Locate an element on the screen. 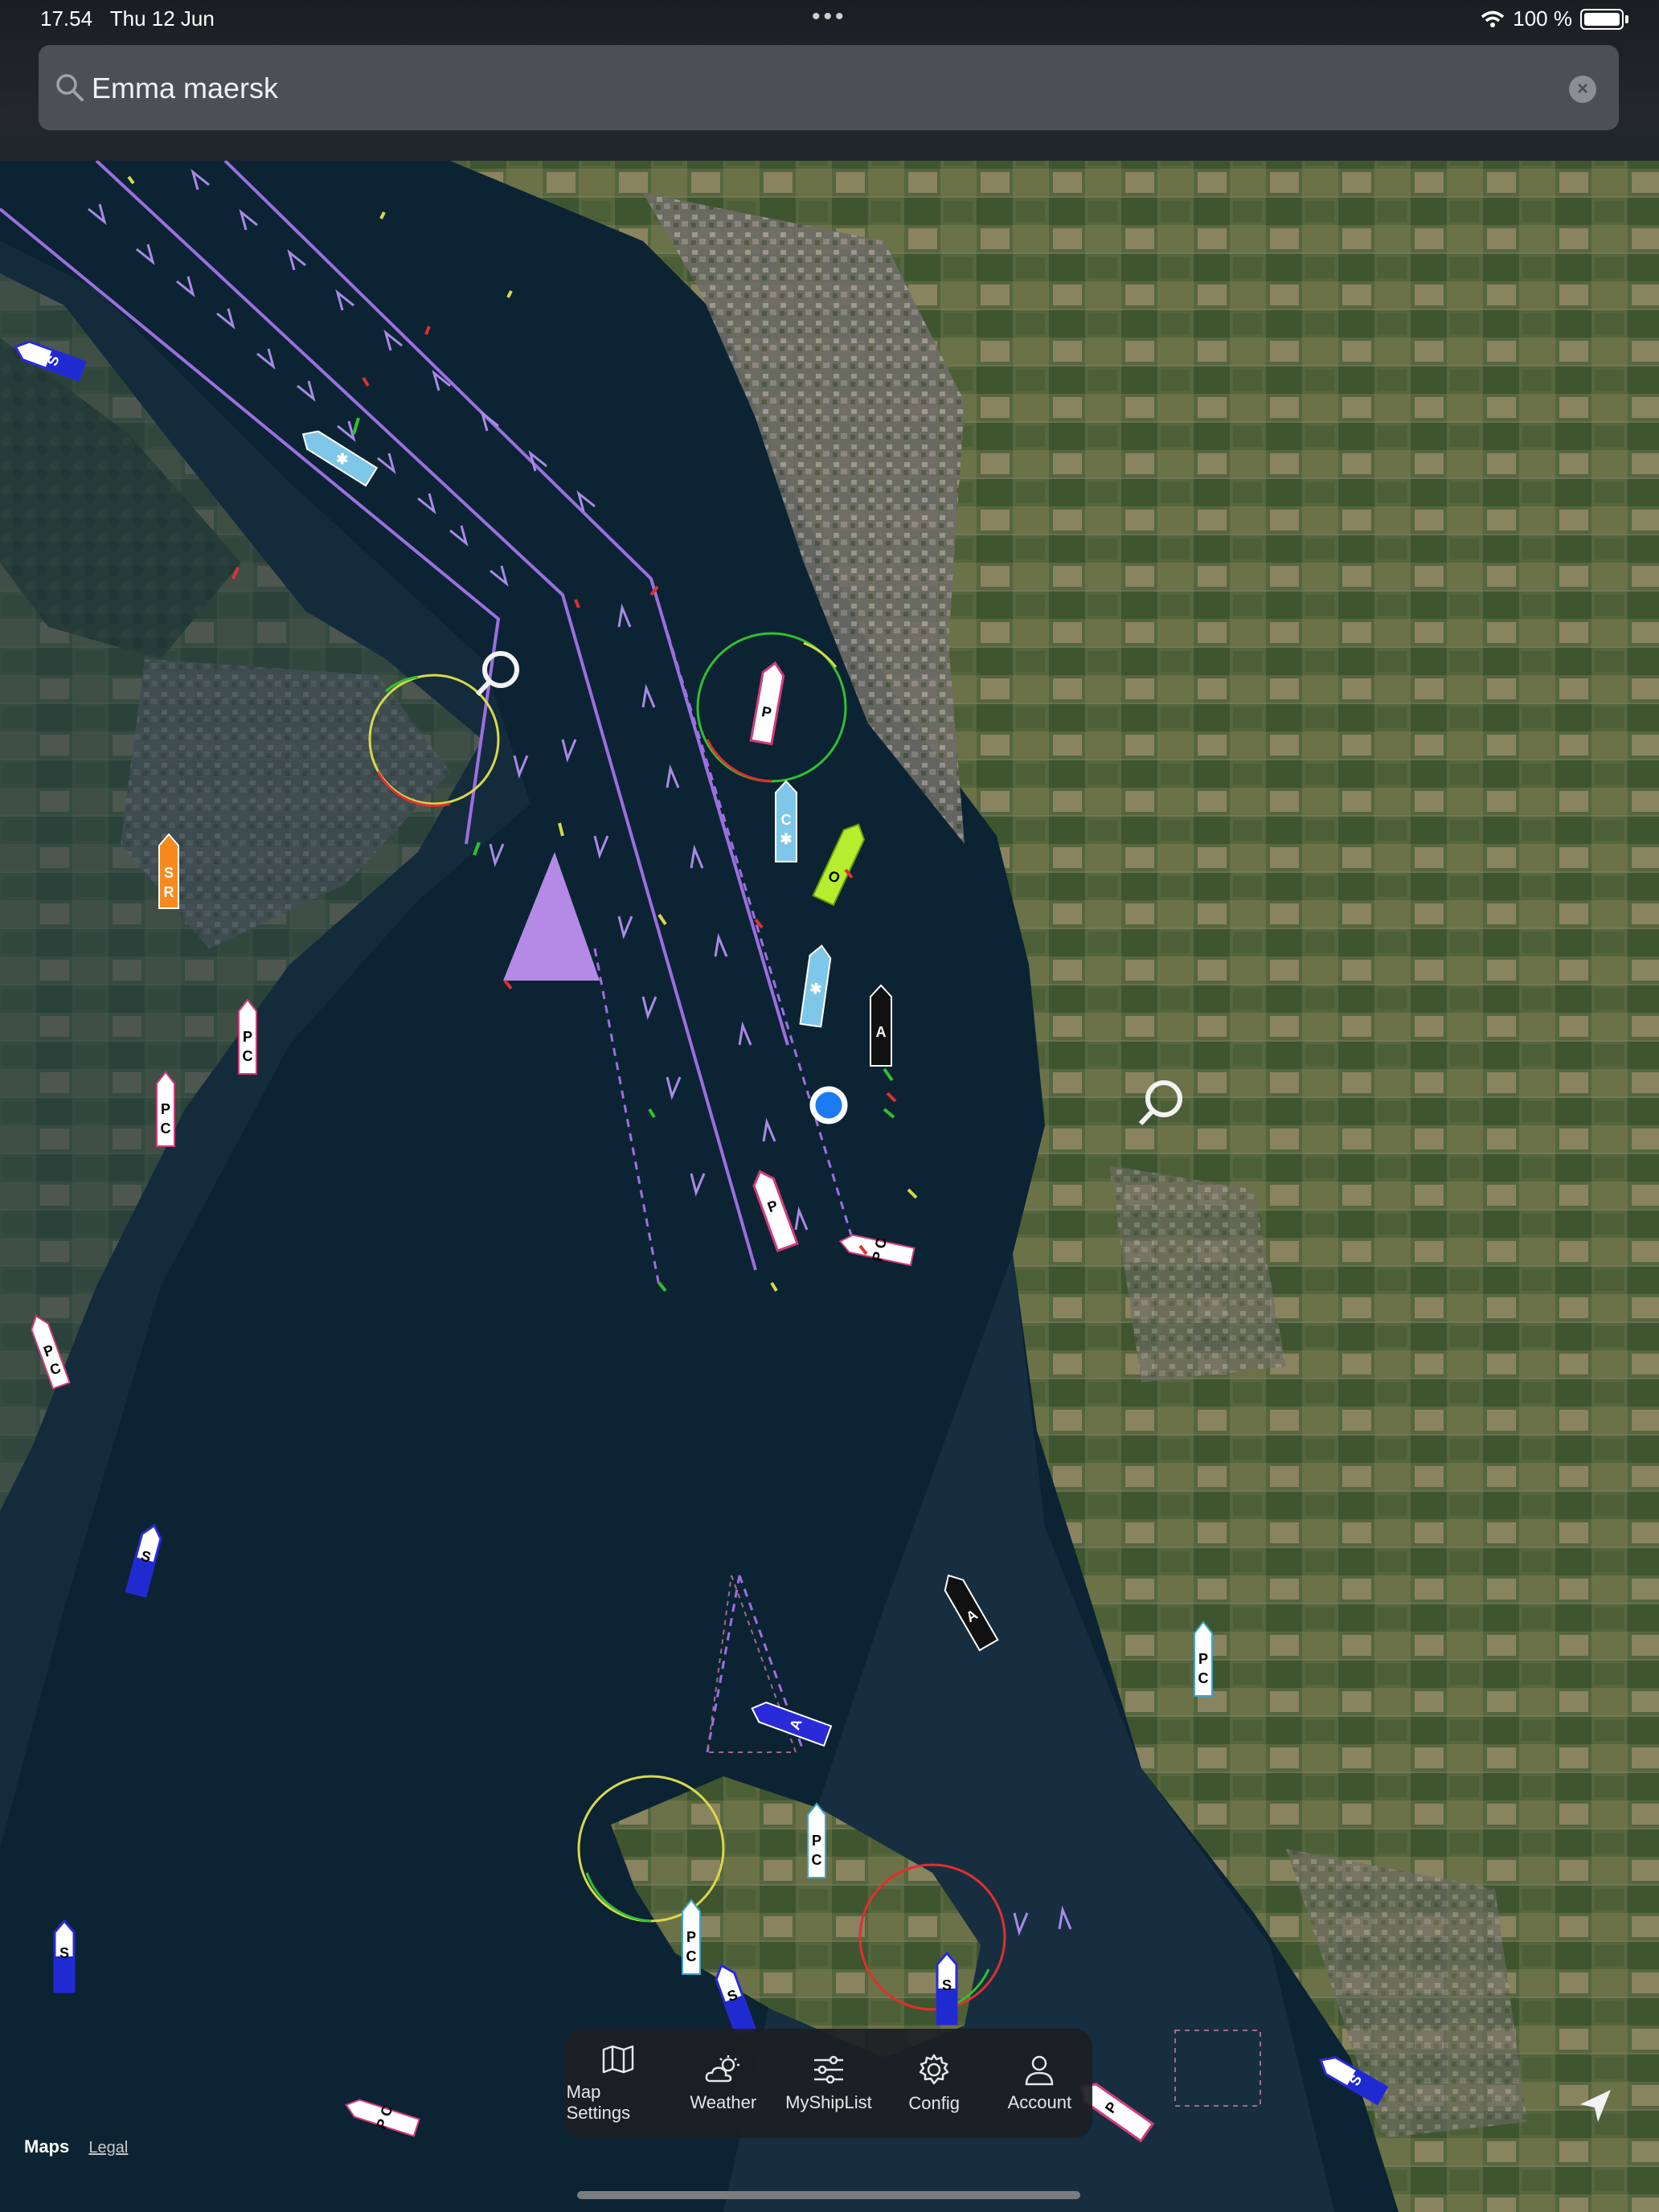 This screenshot has width=1659, height=2212. clock-time: 17.54 is located at coordinates (66, 18).